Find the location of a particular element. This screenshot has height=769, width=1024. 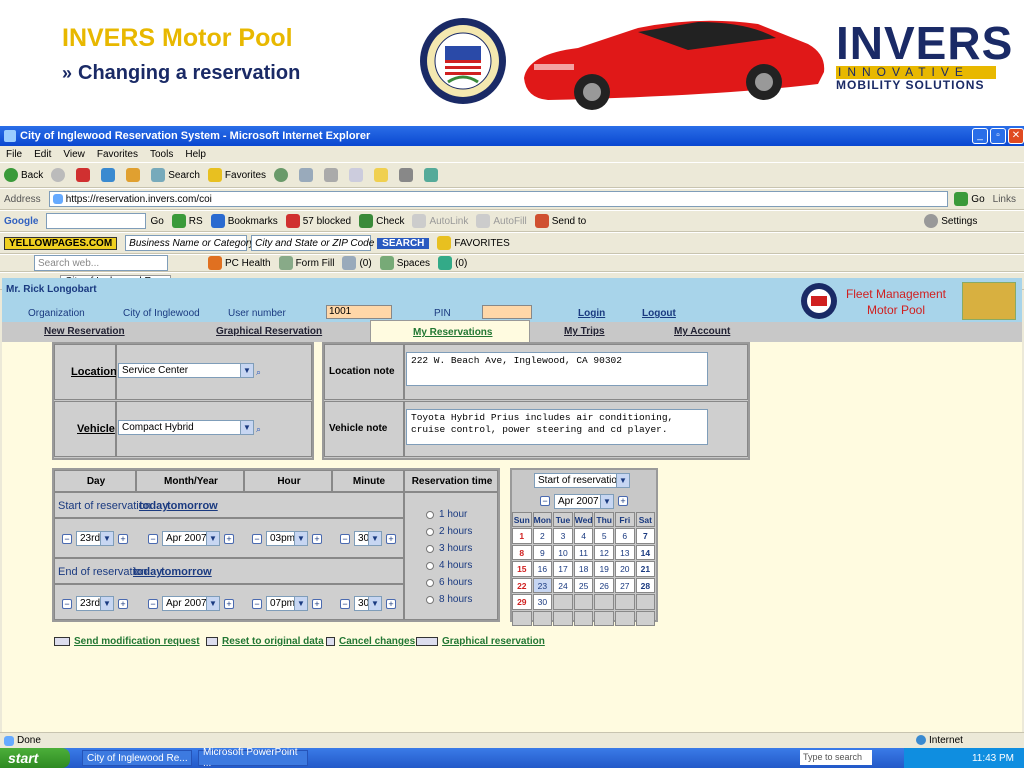

yellowpages-logo: YELLOWPAGES.COM is located at coordinates (61, 243).